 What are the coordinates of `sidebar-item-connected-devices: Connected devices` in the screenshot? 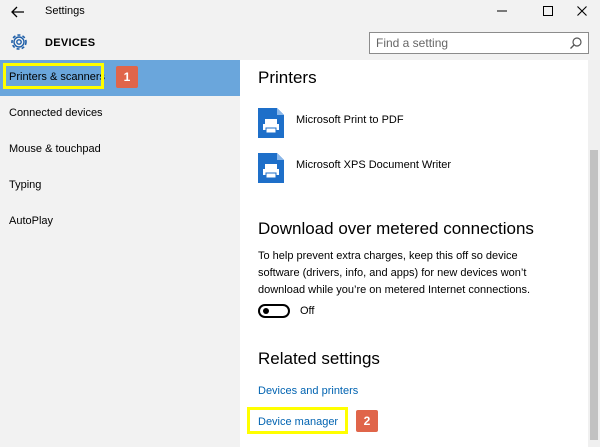 It's located at (120, 114).